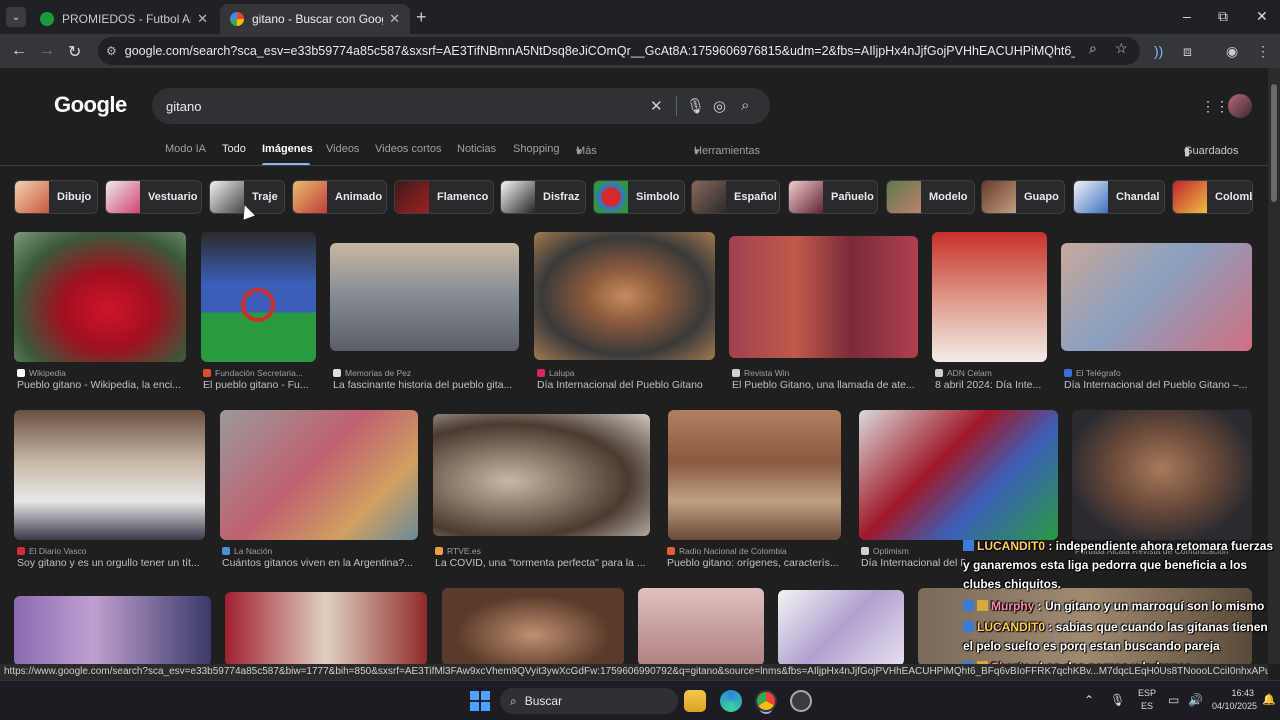  What do you see at coordinates (1147, 706) in the screenshot?
I see `lang-layout: ES` at bounding box center [1147, 706].